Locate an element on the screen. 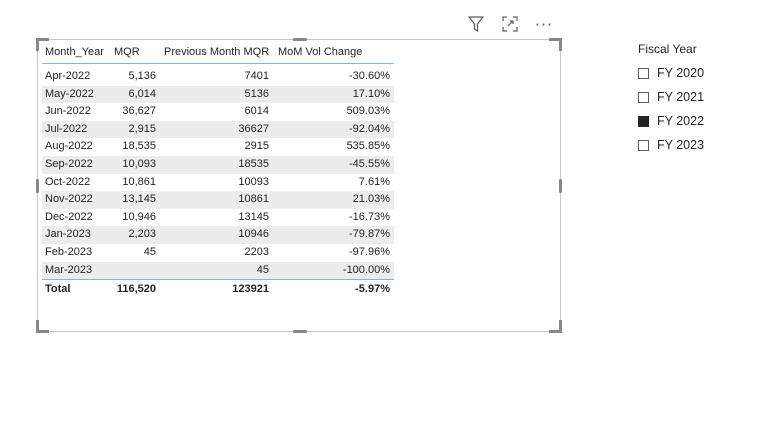 The width and height of the screenshot is (781, 433). cell-month-year: Jul-2022 is located at coordinates (66, 128).